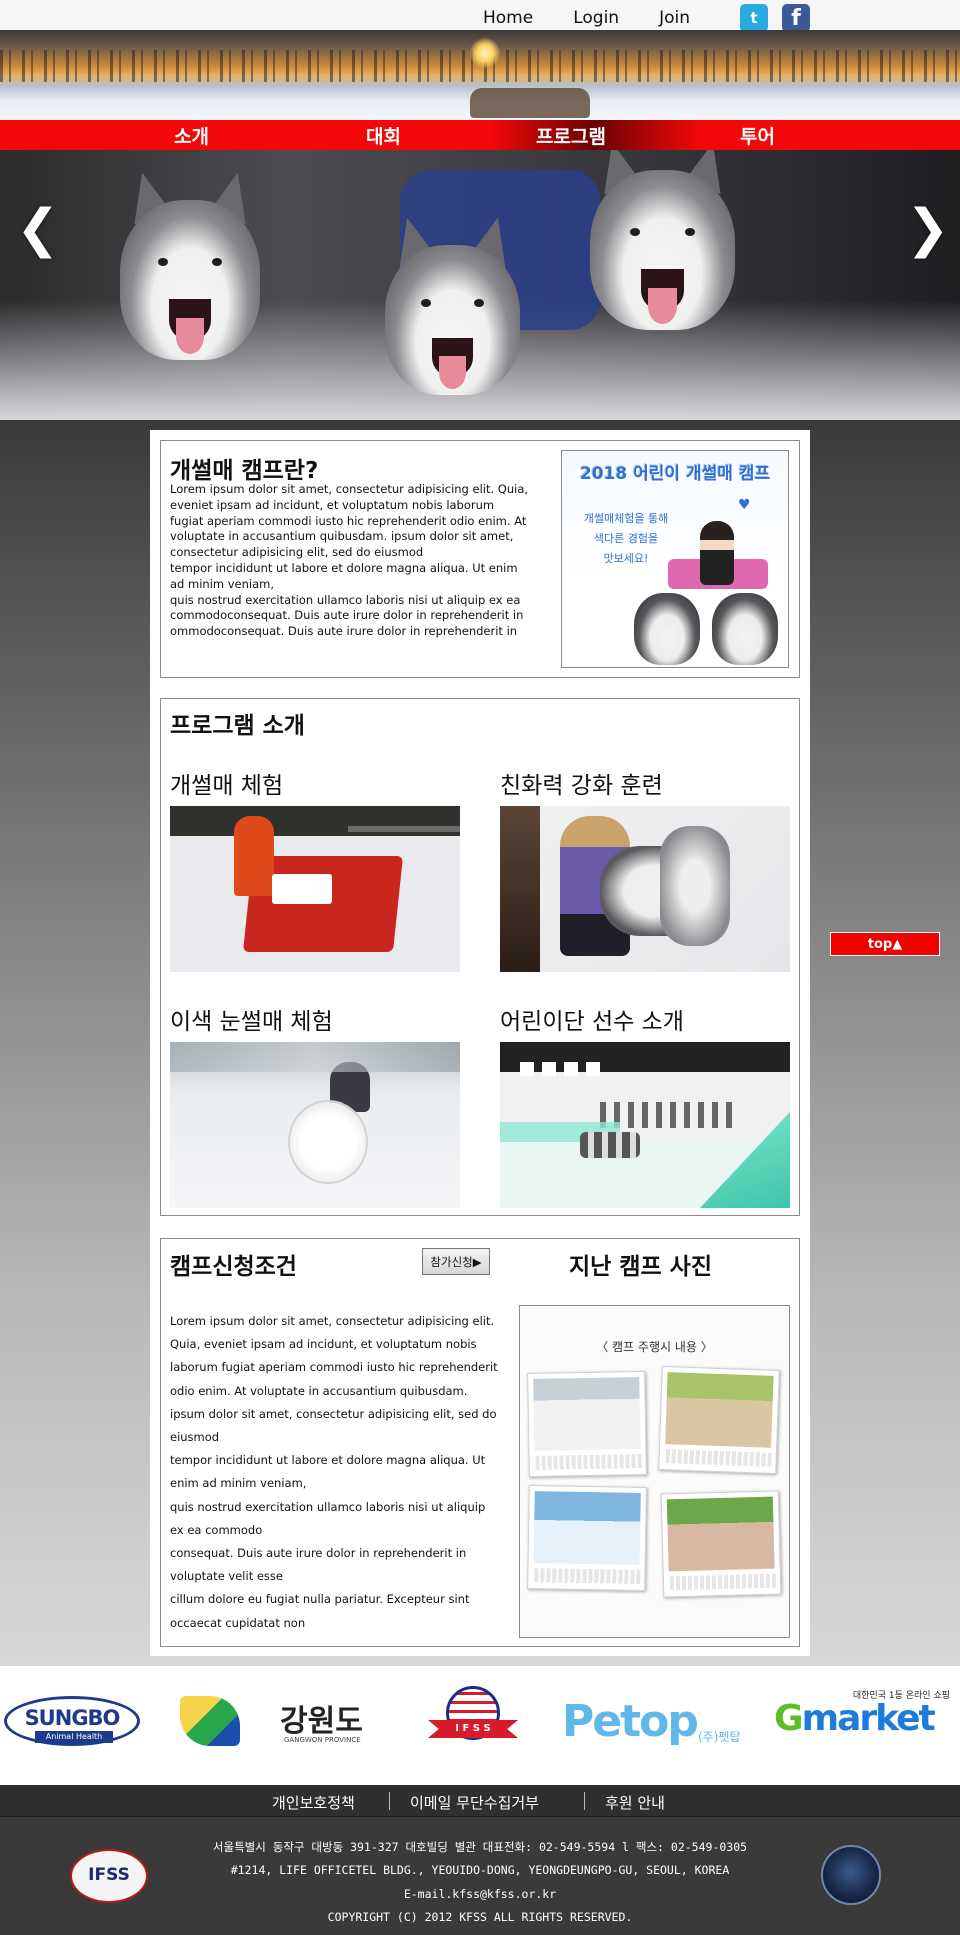  I want to click on gangwon-mark-icon, so click(210, 1721).